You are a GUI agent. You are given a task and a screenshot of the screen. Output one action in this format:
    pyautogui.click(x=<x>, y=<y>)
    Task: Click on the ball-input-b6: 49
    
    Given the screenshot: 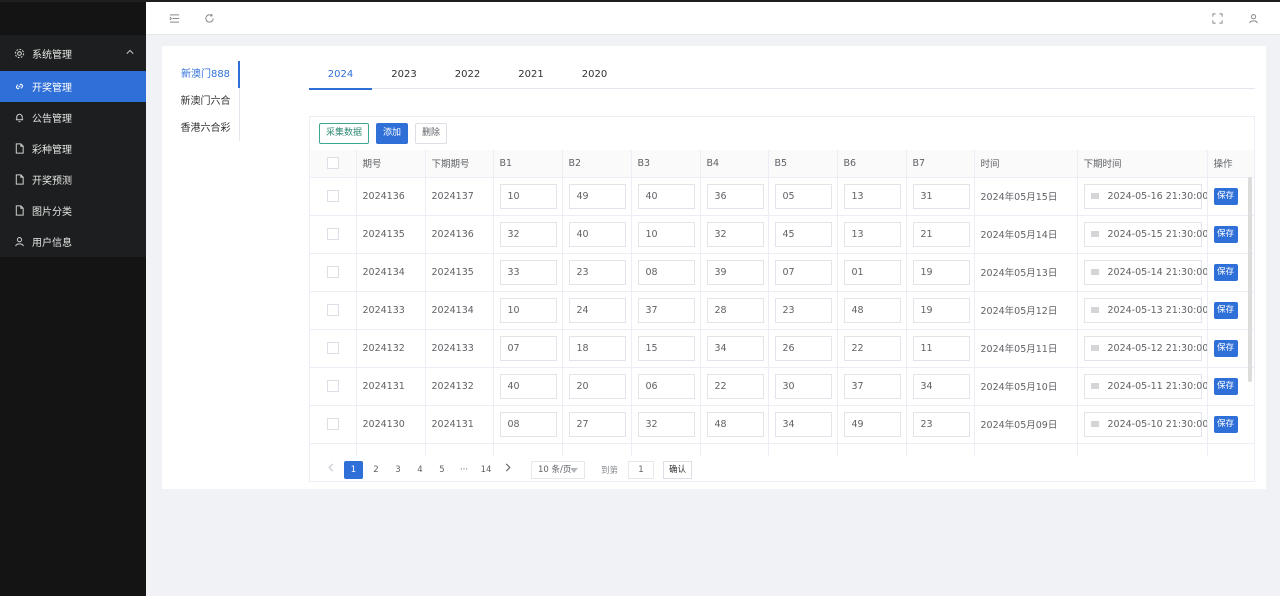 What is the action you would take?
    pyautogui.click(x=872, y=424)
    